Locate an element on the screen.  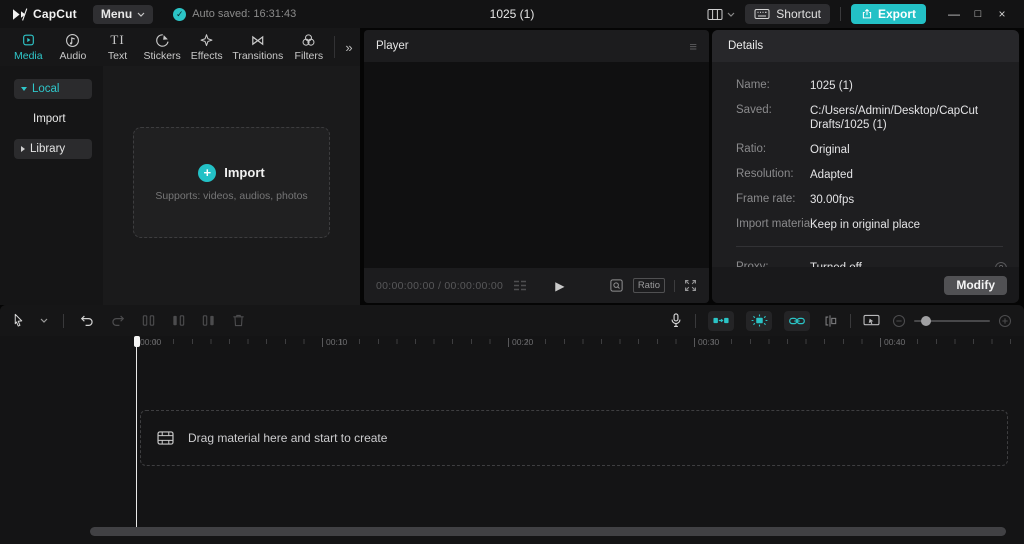
record-voiceover-button is located at coordinates (676, 320).